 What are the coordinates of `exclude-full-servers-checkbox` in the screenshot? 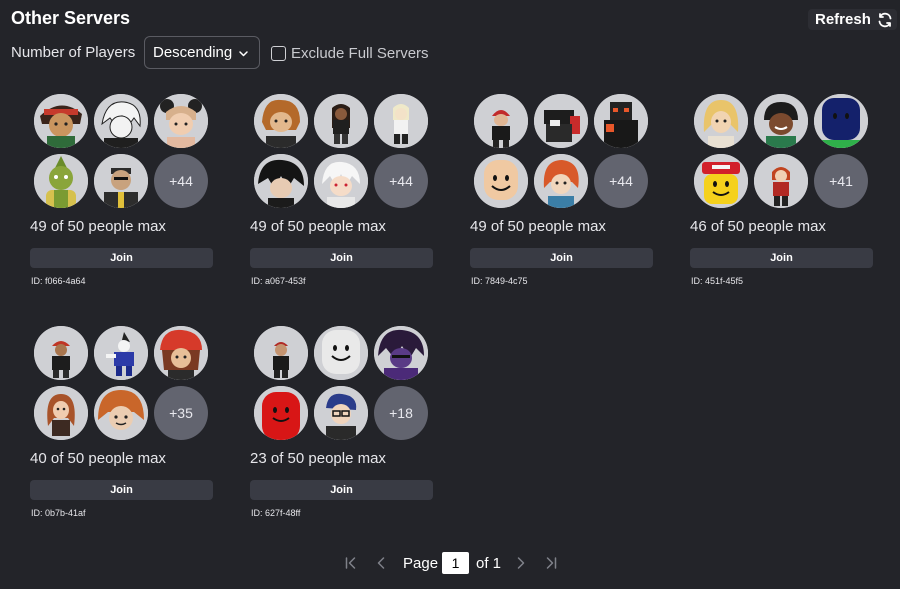 It's located at (278, 53).